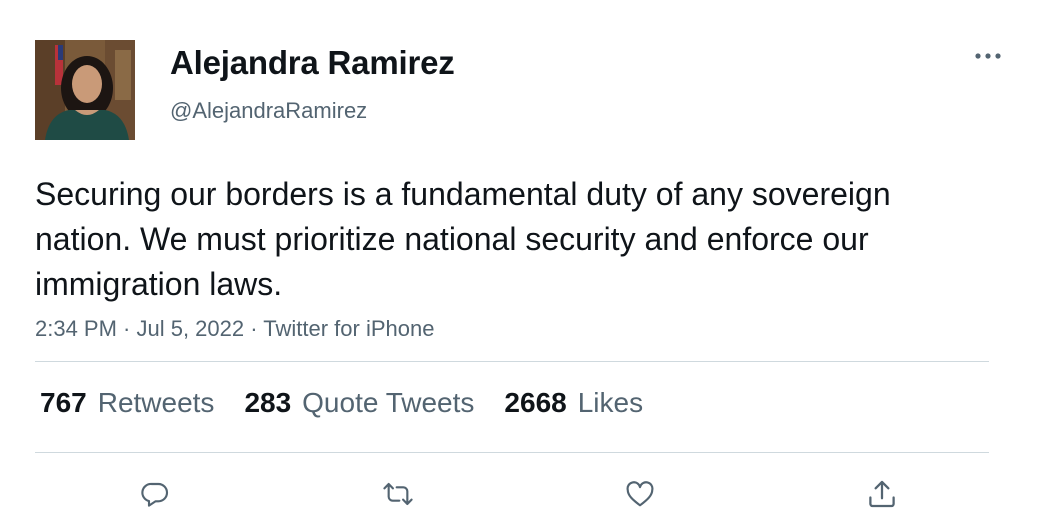 The height and width of the screenshot is (525, 1050). I want to click on avatar-photo, so click(85, 90).